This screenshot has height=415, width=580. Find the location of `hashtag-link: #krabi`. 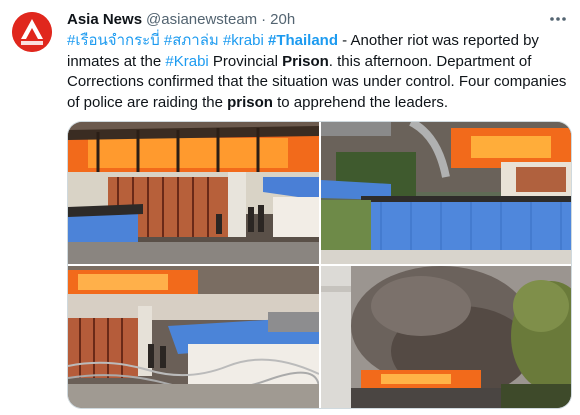

hashtag-link: #krabi is located at coordinates (243, 40).